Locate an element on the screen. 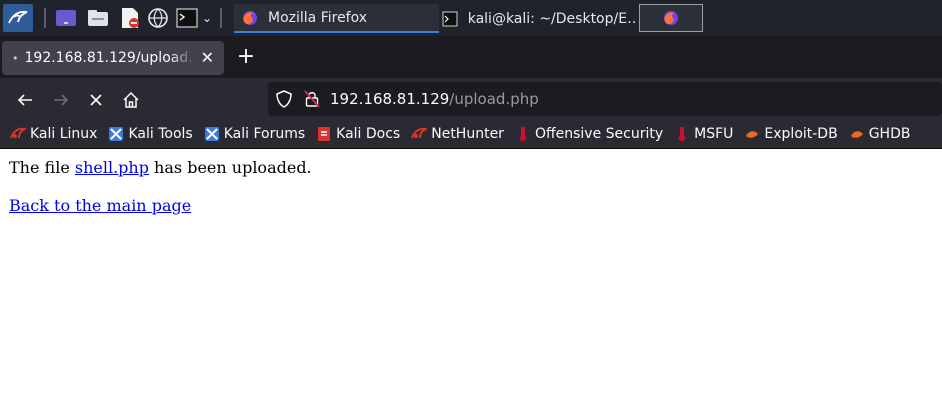 This screenshot has width=942, height=403. url-host: 192.168.81.129 is located at coordinates (390, 99).